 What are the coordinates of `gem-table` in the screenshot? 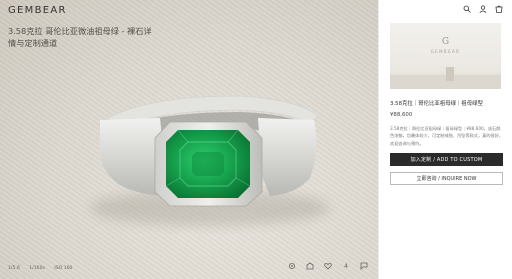 It's located at (208, 164).